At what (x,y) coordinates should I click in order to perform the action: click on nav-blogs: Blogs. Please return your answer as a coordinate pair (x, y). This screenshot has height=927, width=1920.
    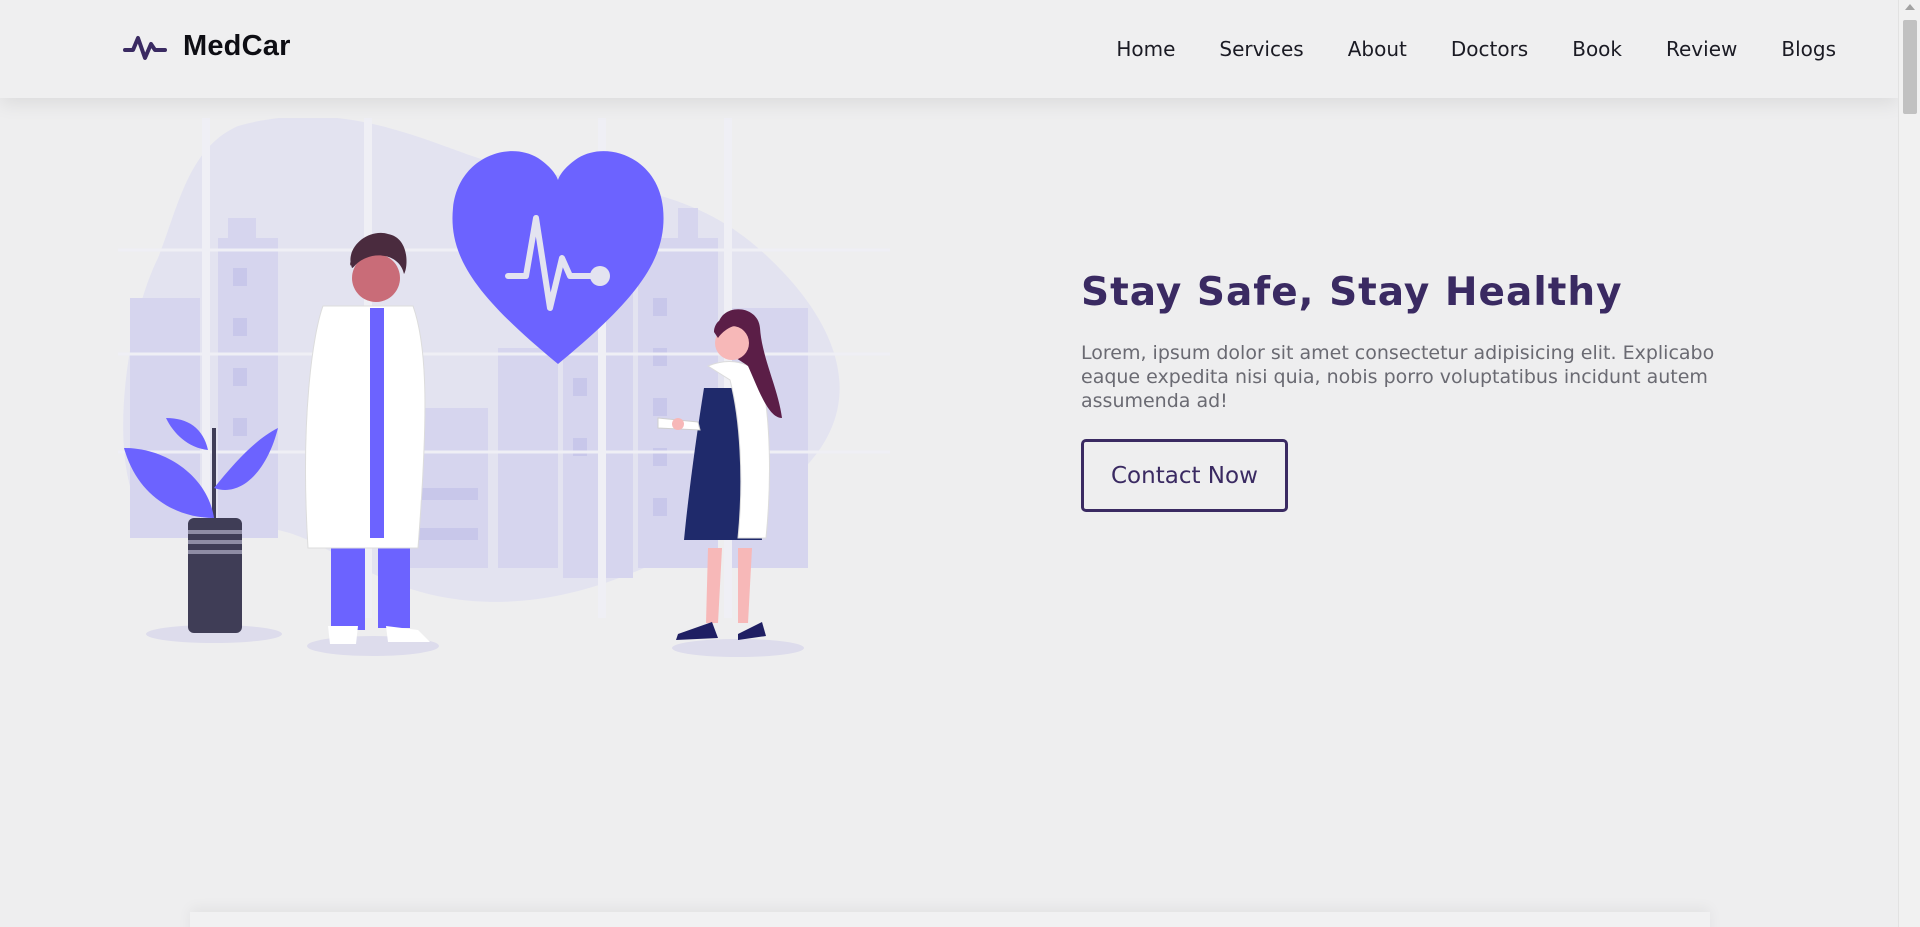
    Looking at the image, I should click on (1808, 49).